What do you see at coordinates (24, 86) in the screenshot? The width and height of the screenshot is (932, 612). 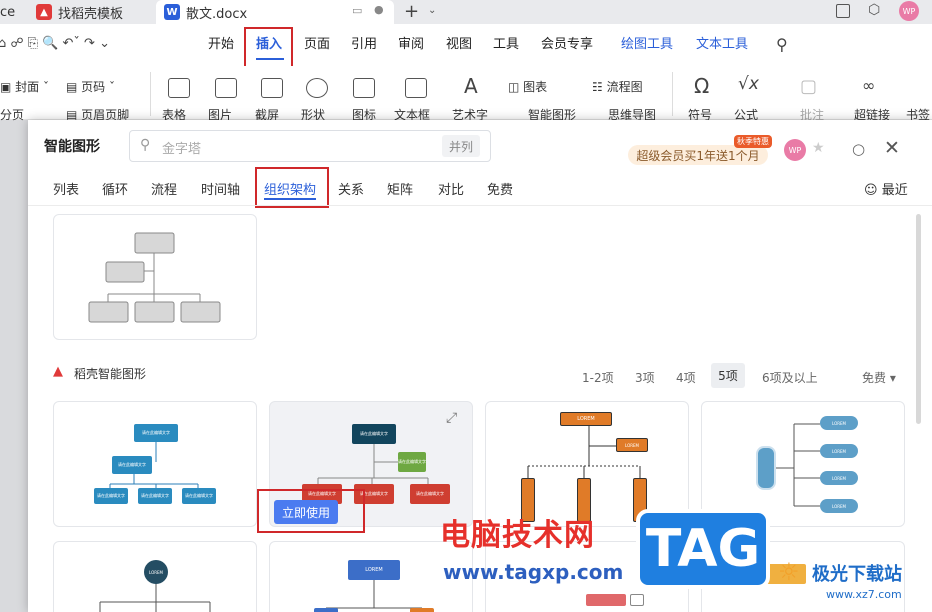 I see `cover-button: ▣ 封面 ˇ` at bounding box center [24, 86].